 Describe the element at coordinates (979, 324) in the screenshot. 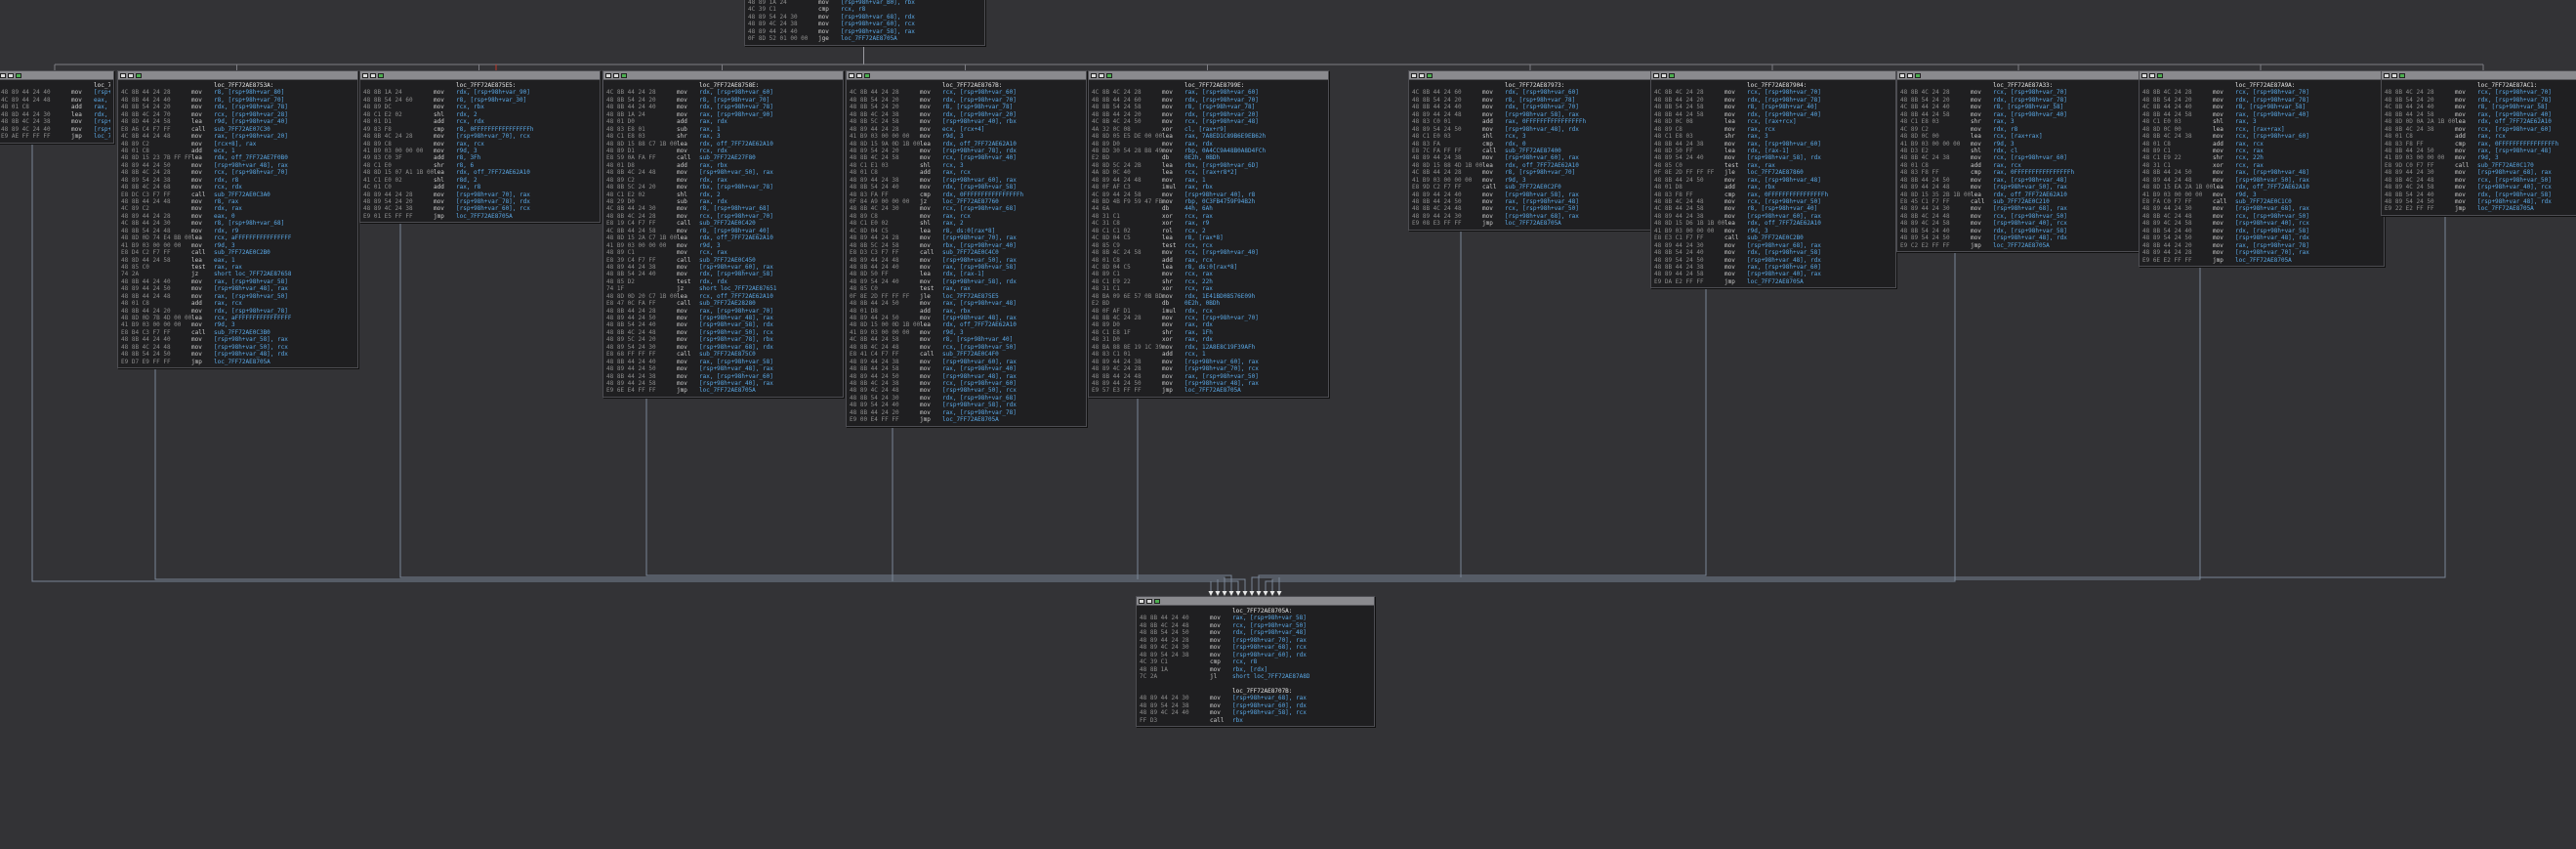

I see `operands: rdx, off_7FF72AE62A10` at that location.